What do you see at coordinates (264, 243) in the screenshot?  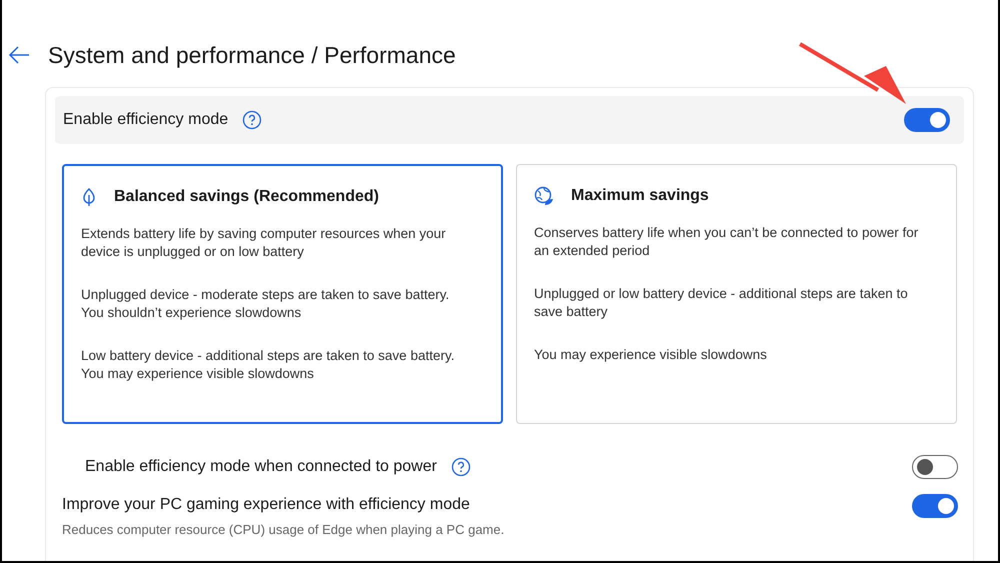 I see `mode-description: Extends battery life by saving computer resources when your device is unplugged or on low battery` at bounding box center [264, 243].